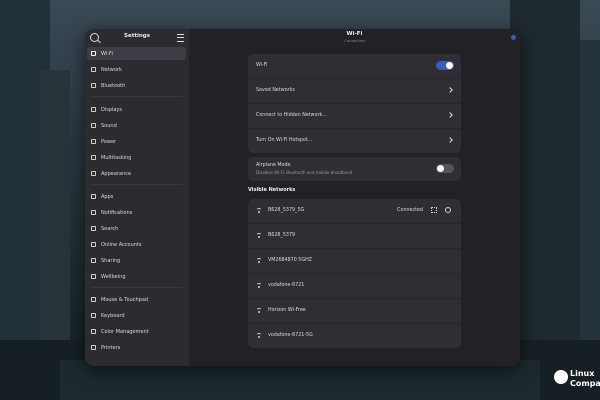 The width and height of the screenshot is (600, 400). I want to click on bluetooth-icon, so click(93, 85).